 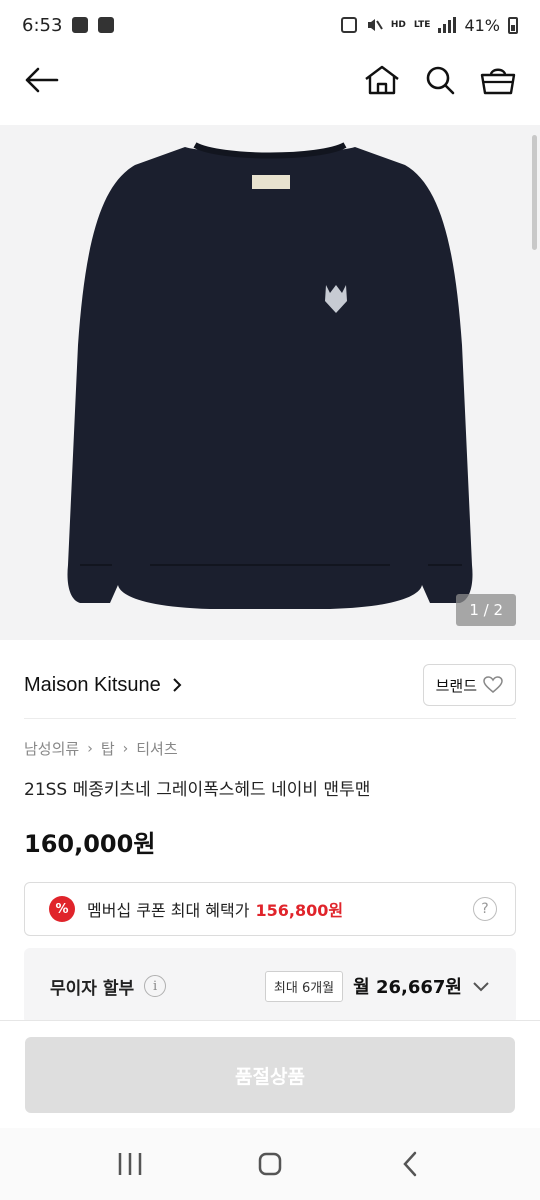 I want to click on check-icon, so click(x=106, y=25).